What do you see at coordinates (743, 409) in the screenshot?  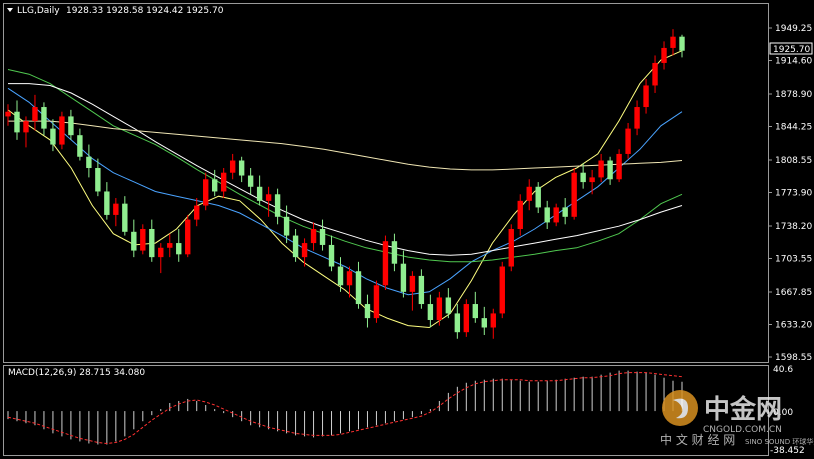 I see `watermark-brand: 中金网` at bounding box center [743, 409].